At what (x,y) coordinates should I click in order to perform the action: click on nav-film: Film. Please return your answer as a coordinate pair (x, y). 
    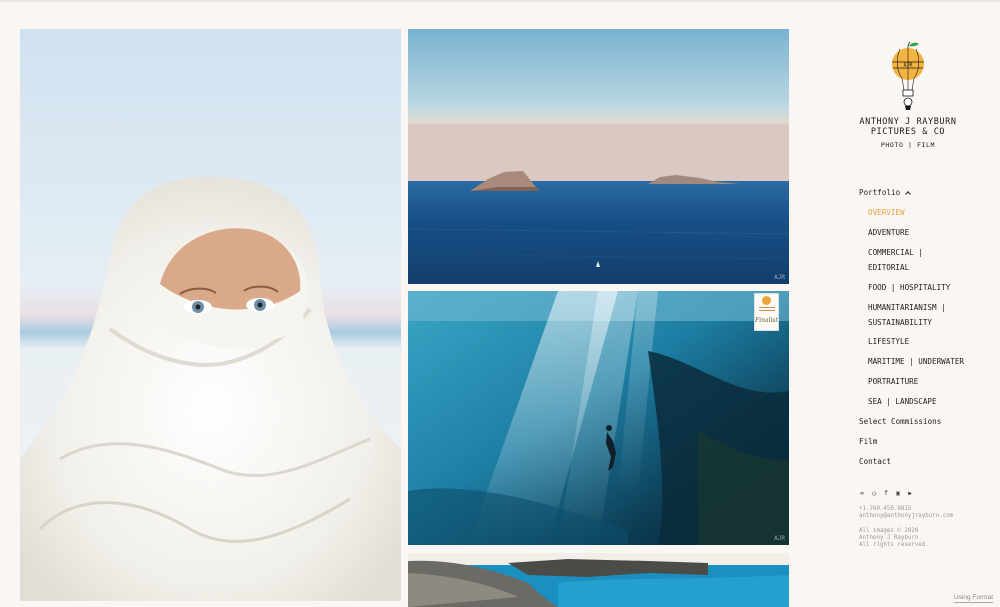
    Looking at the image, I should click on (868, 442).